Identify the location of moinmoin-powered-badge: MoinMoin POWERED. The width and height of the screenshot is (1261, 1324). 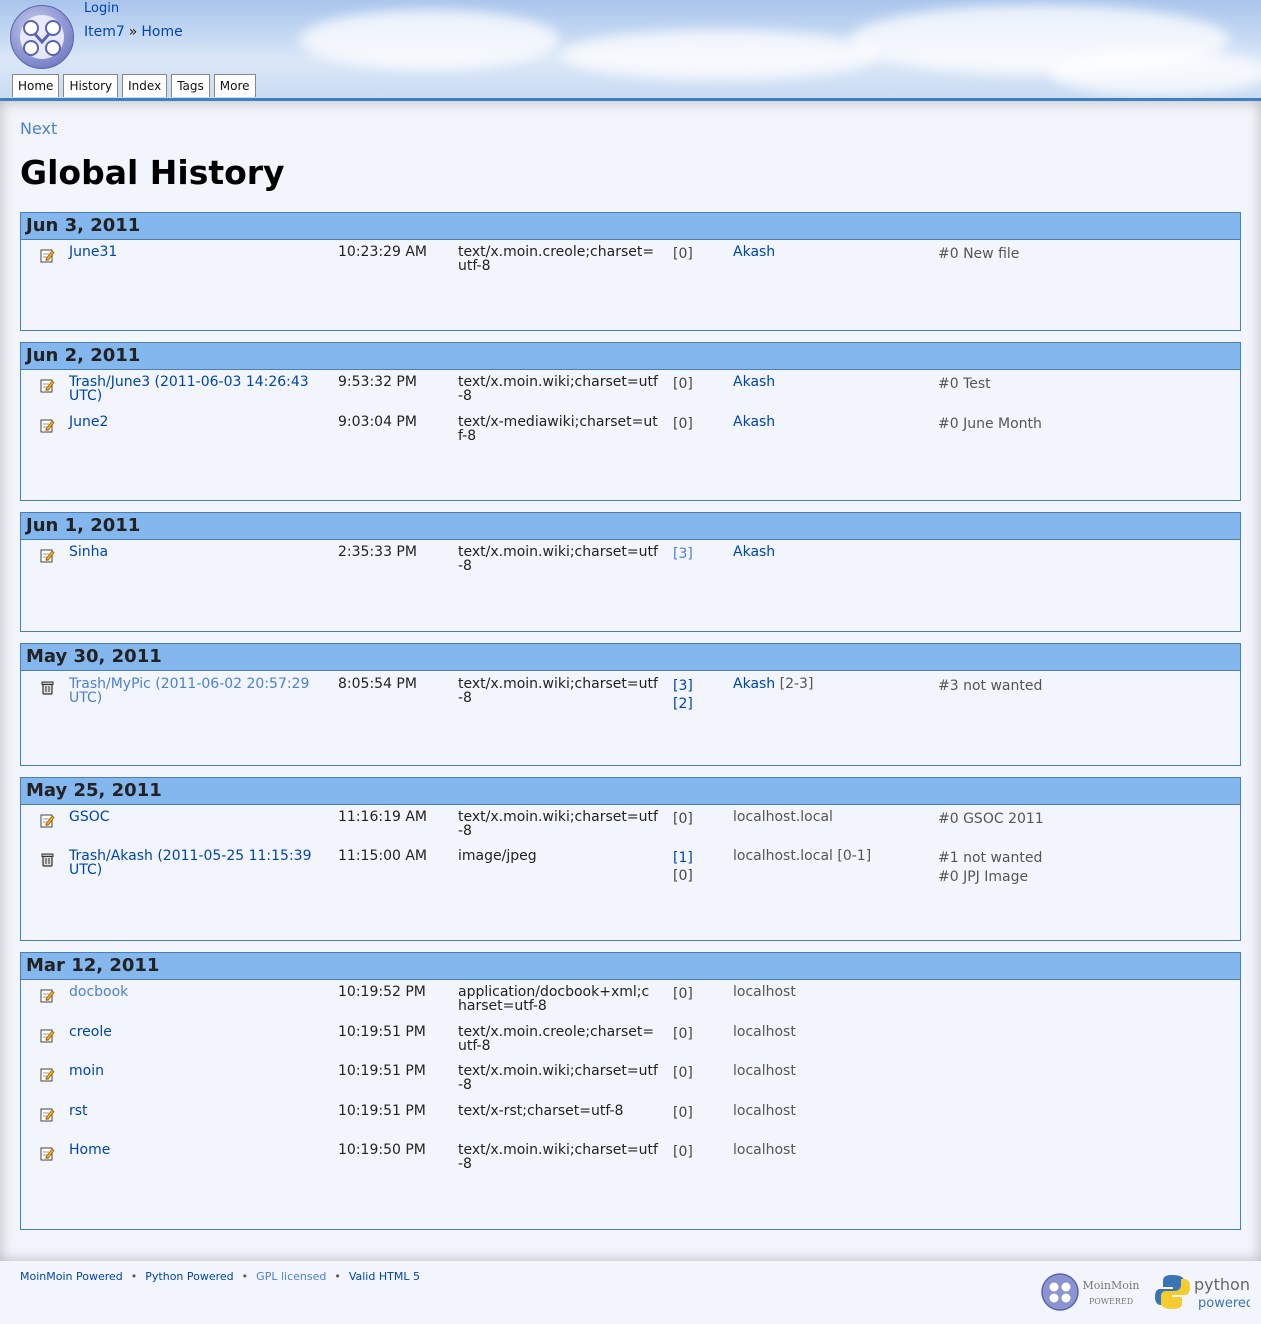
(1091, 1292).